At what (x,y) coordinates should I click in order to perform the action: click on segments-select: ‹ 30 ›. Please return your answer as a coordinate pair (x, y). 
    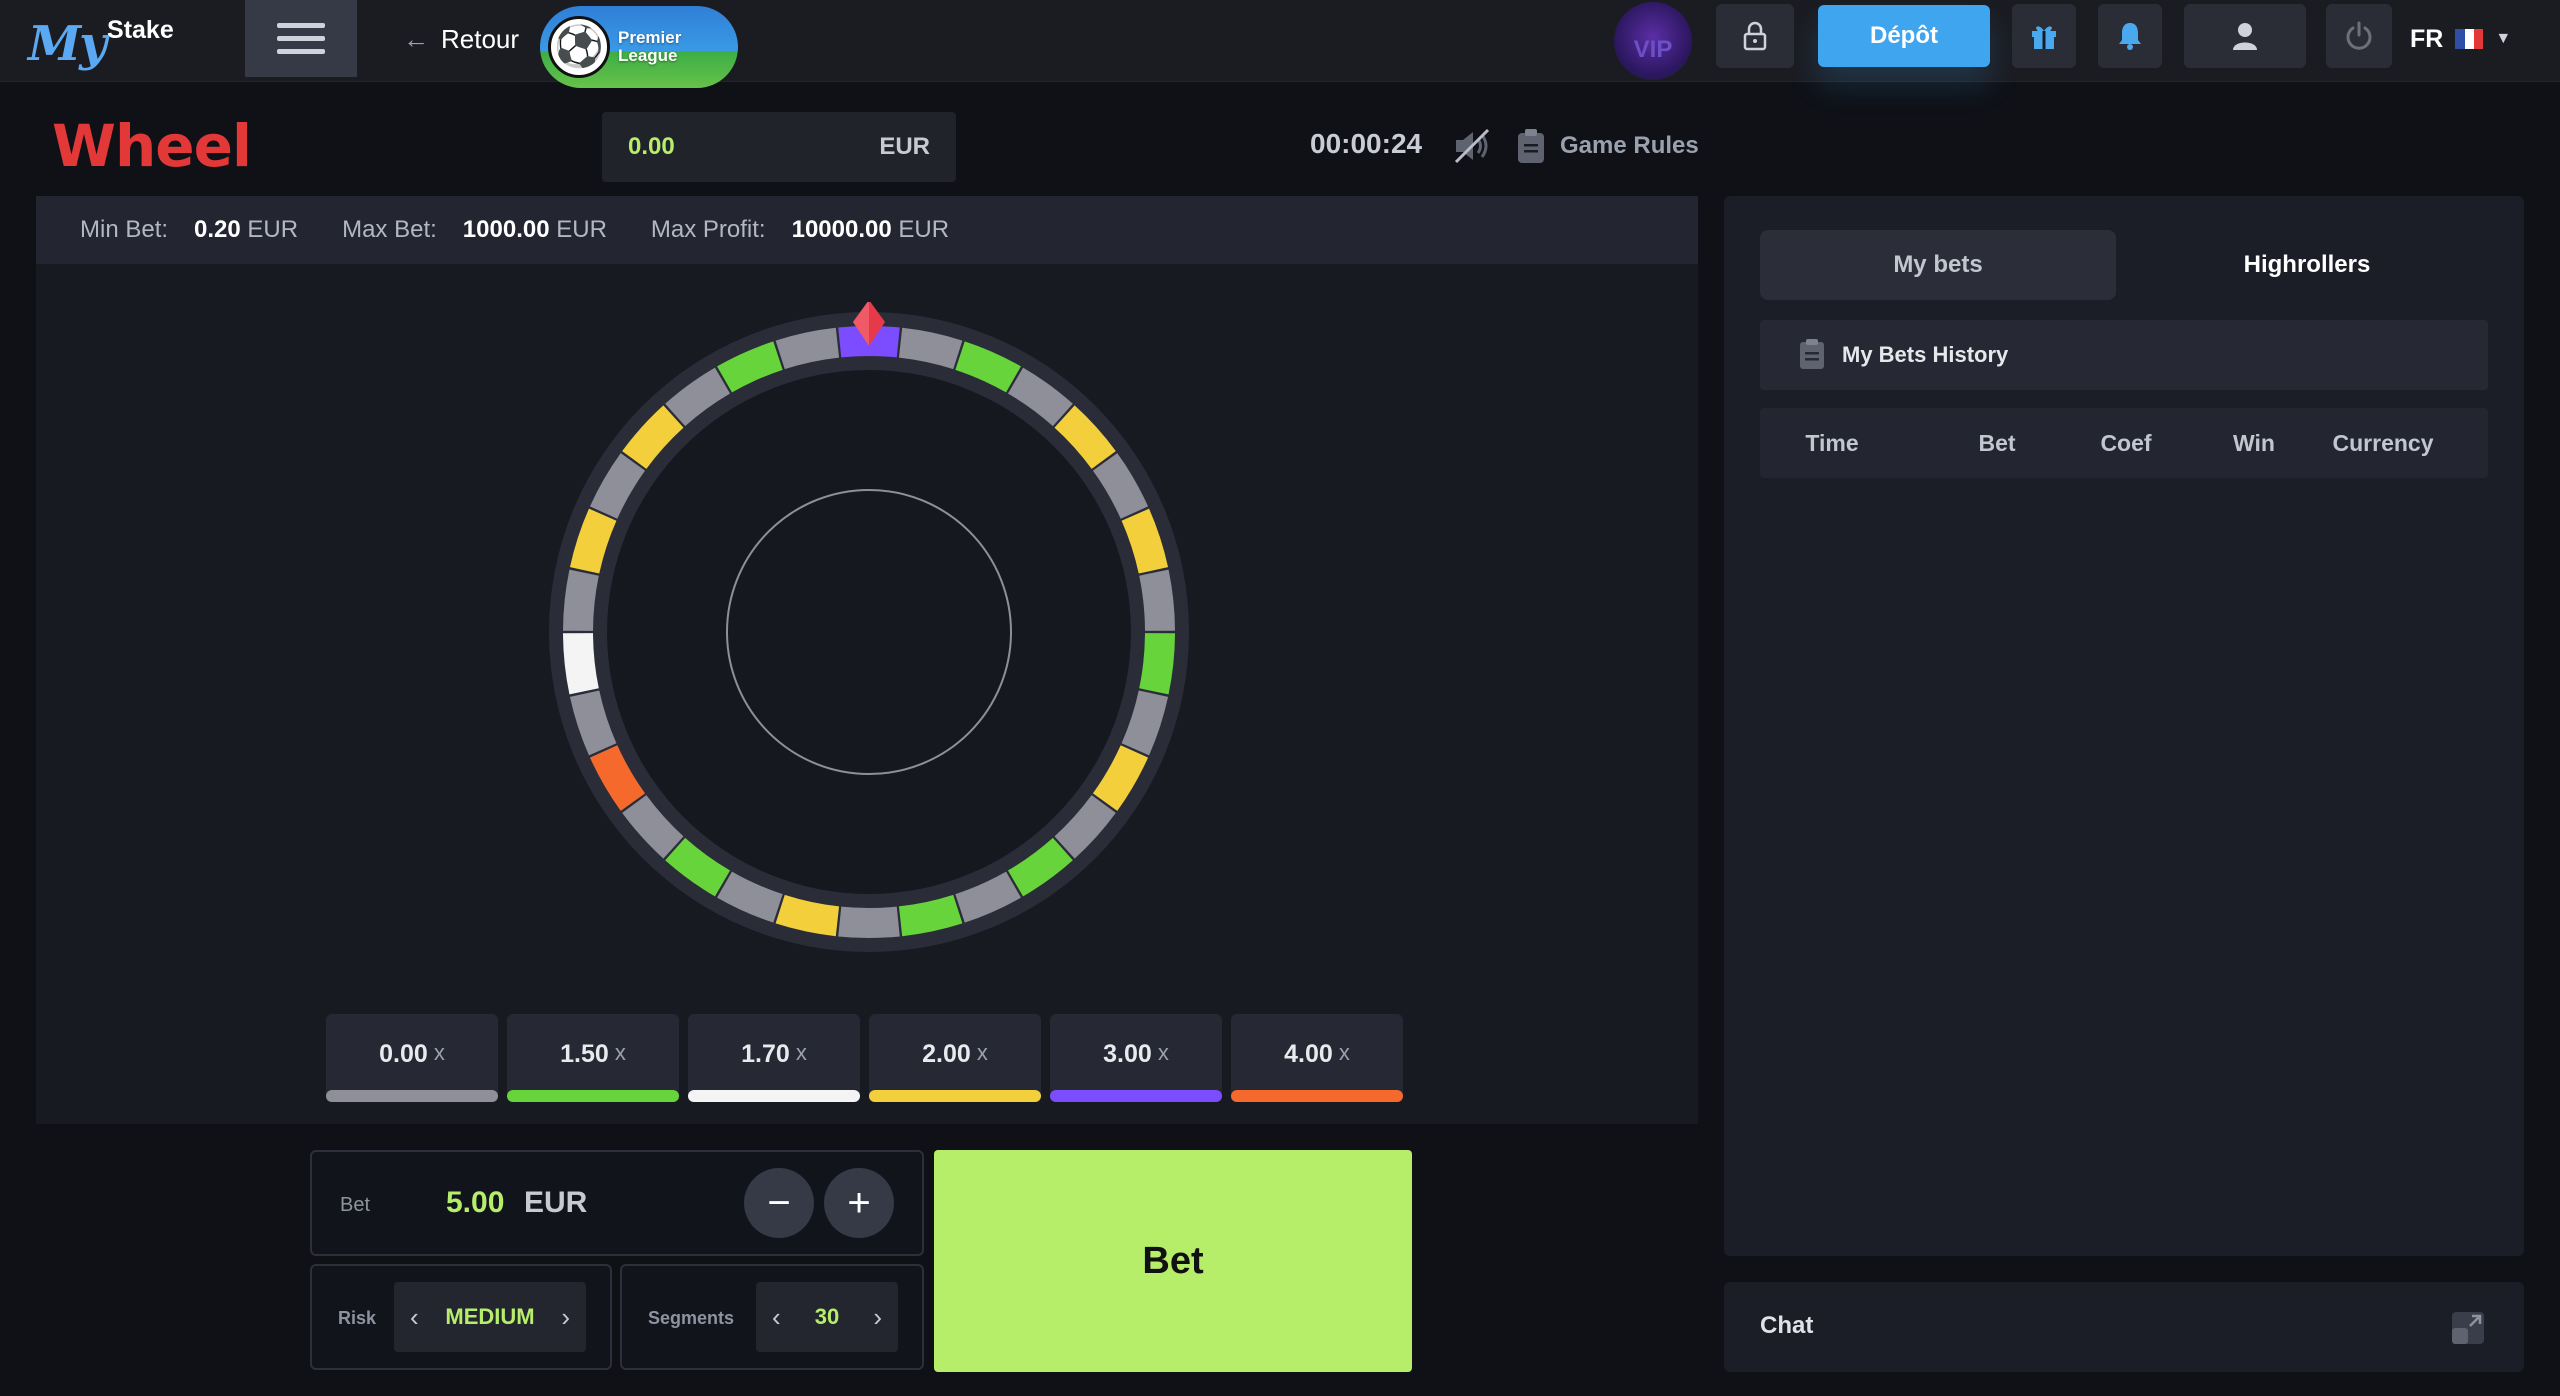
    Looking at the image, I should click on (827, 1317).